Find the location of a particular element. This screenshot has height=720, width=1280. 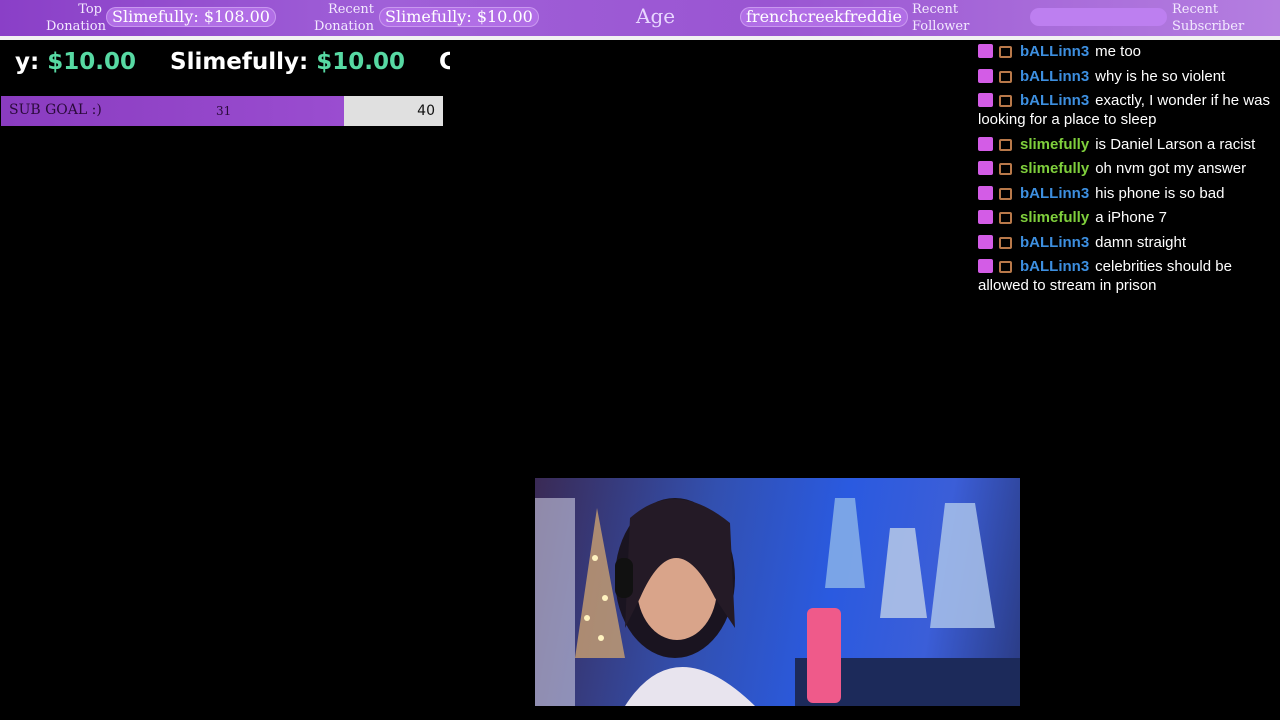

chat-message: bALLinn3 me too is located at coordinates (1127, 51).